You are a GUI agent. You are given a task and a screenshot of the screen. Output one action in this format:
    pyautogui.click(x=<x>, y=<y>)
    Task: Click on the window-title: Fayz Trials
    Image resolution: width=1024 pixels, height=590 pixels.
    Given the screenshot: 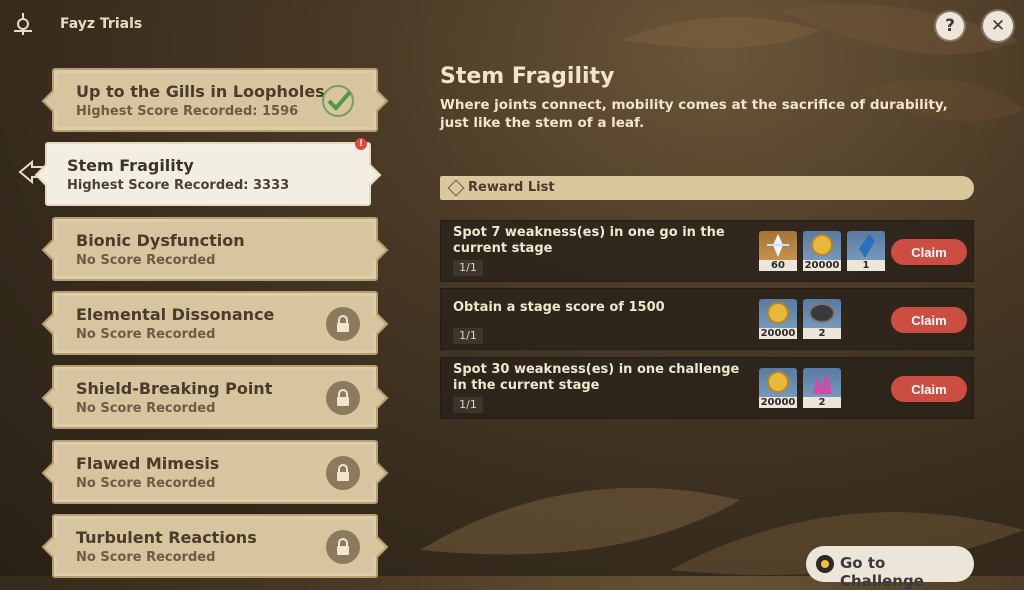 What is the action you would take?
    pyautogui.click(x=101, y=24)
    